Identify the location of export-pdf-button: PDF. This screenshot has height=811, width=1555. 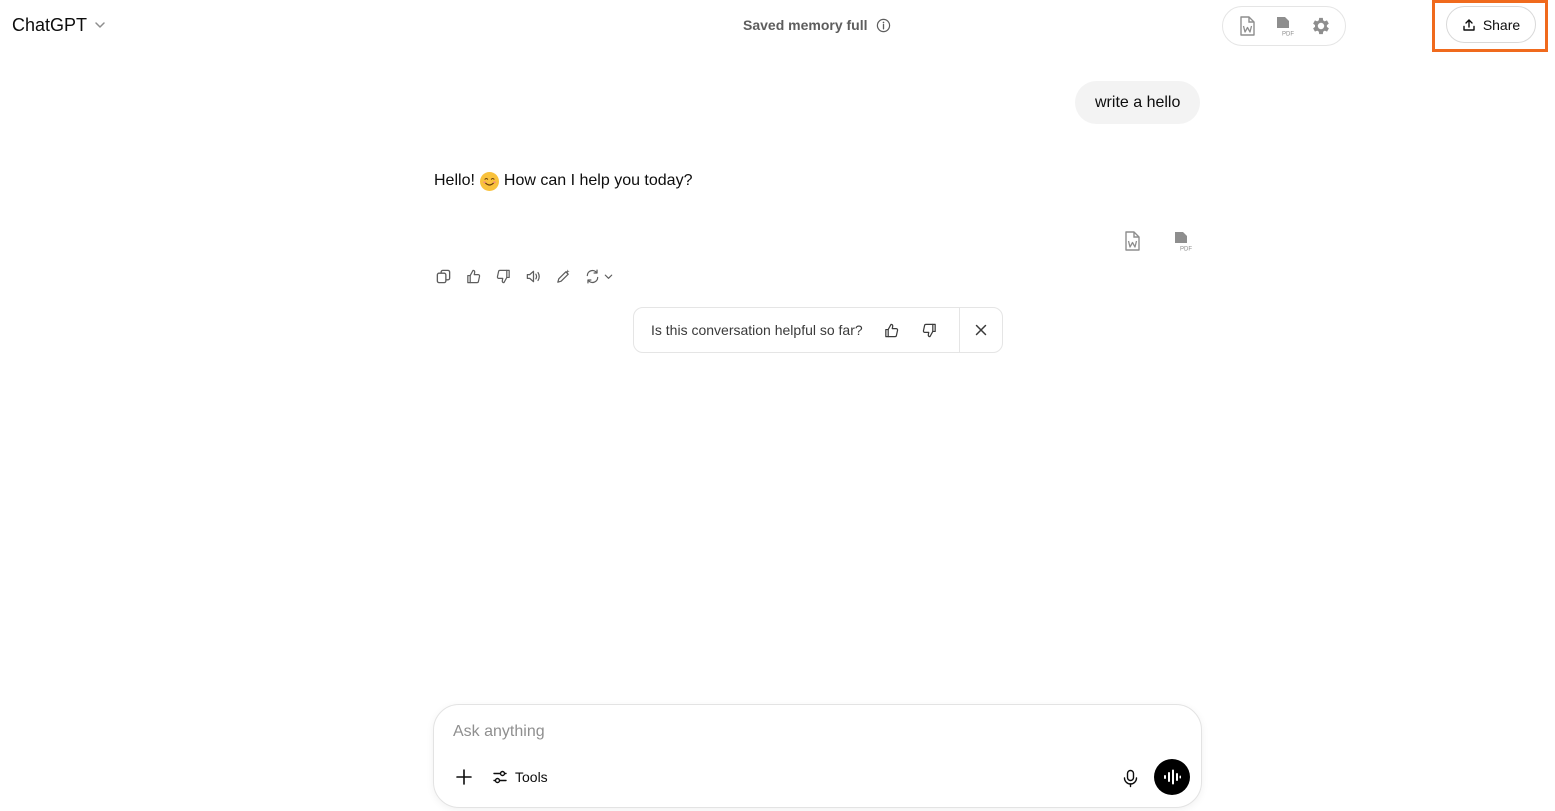
(1284, 26).